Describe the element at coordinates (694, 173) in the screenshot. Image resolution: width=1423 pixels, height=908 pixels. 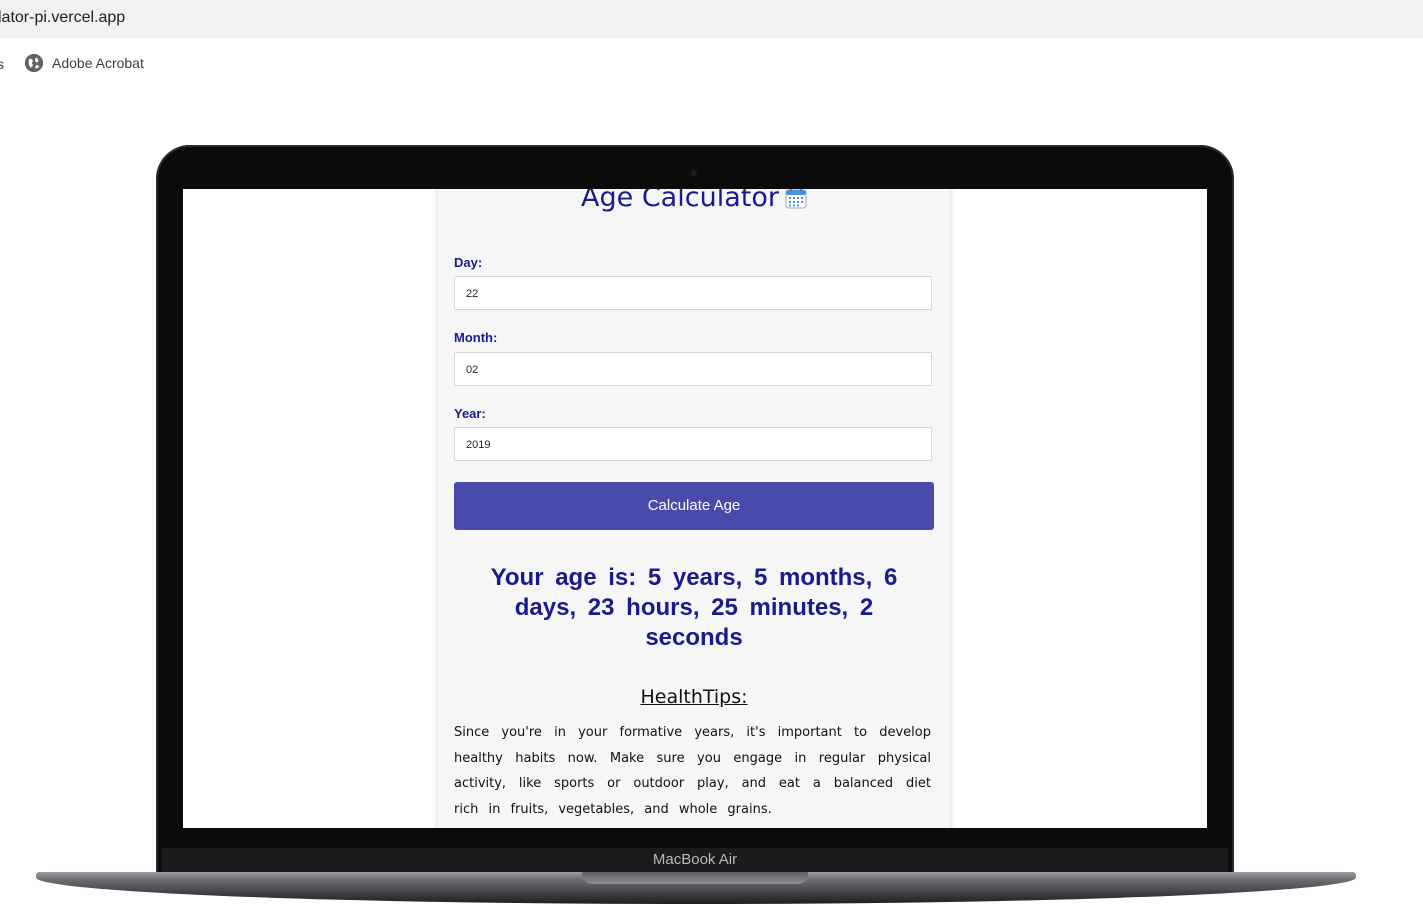
I see `camera` at that location.